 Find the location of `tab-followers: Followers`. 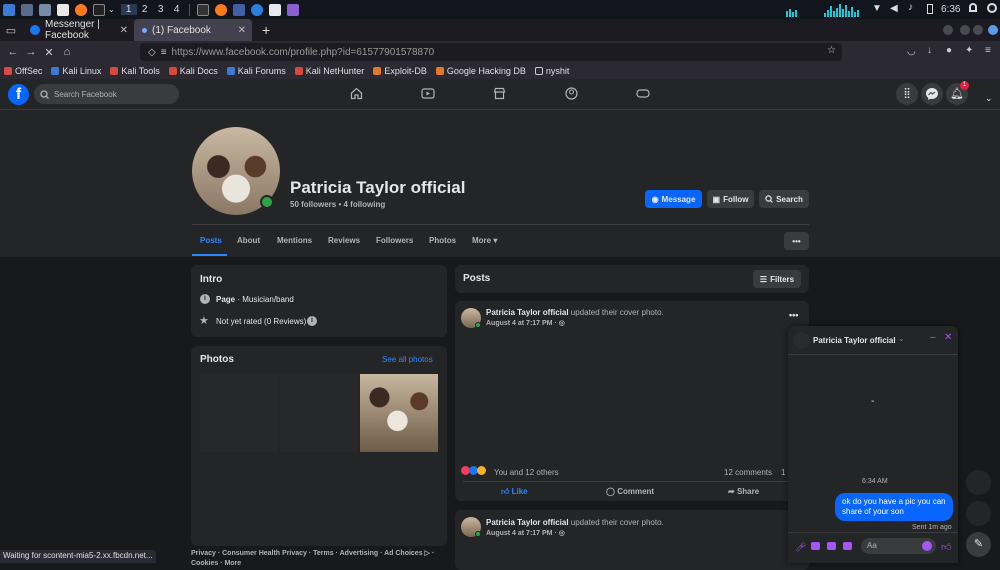

tab-followers: Followers is located at coordinates (394, 240).